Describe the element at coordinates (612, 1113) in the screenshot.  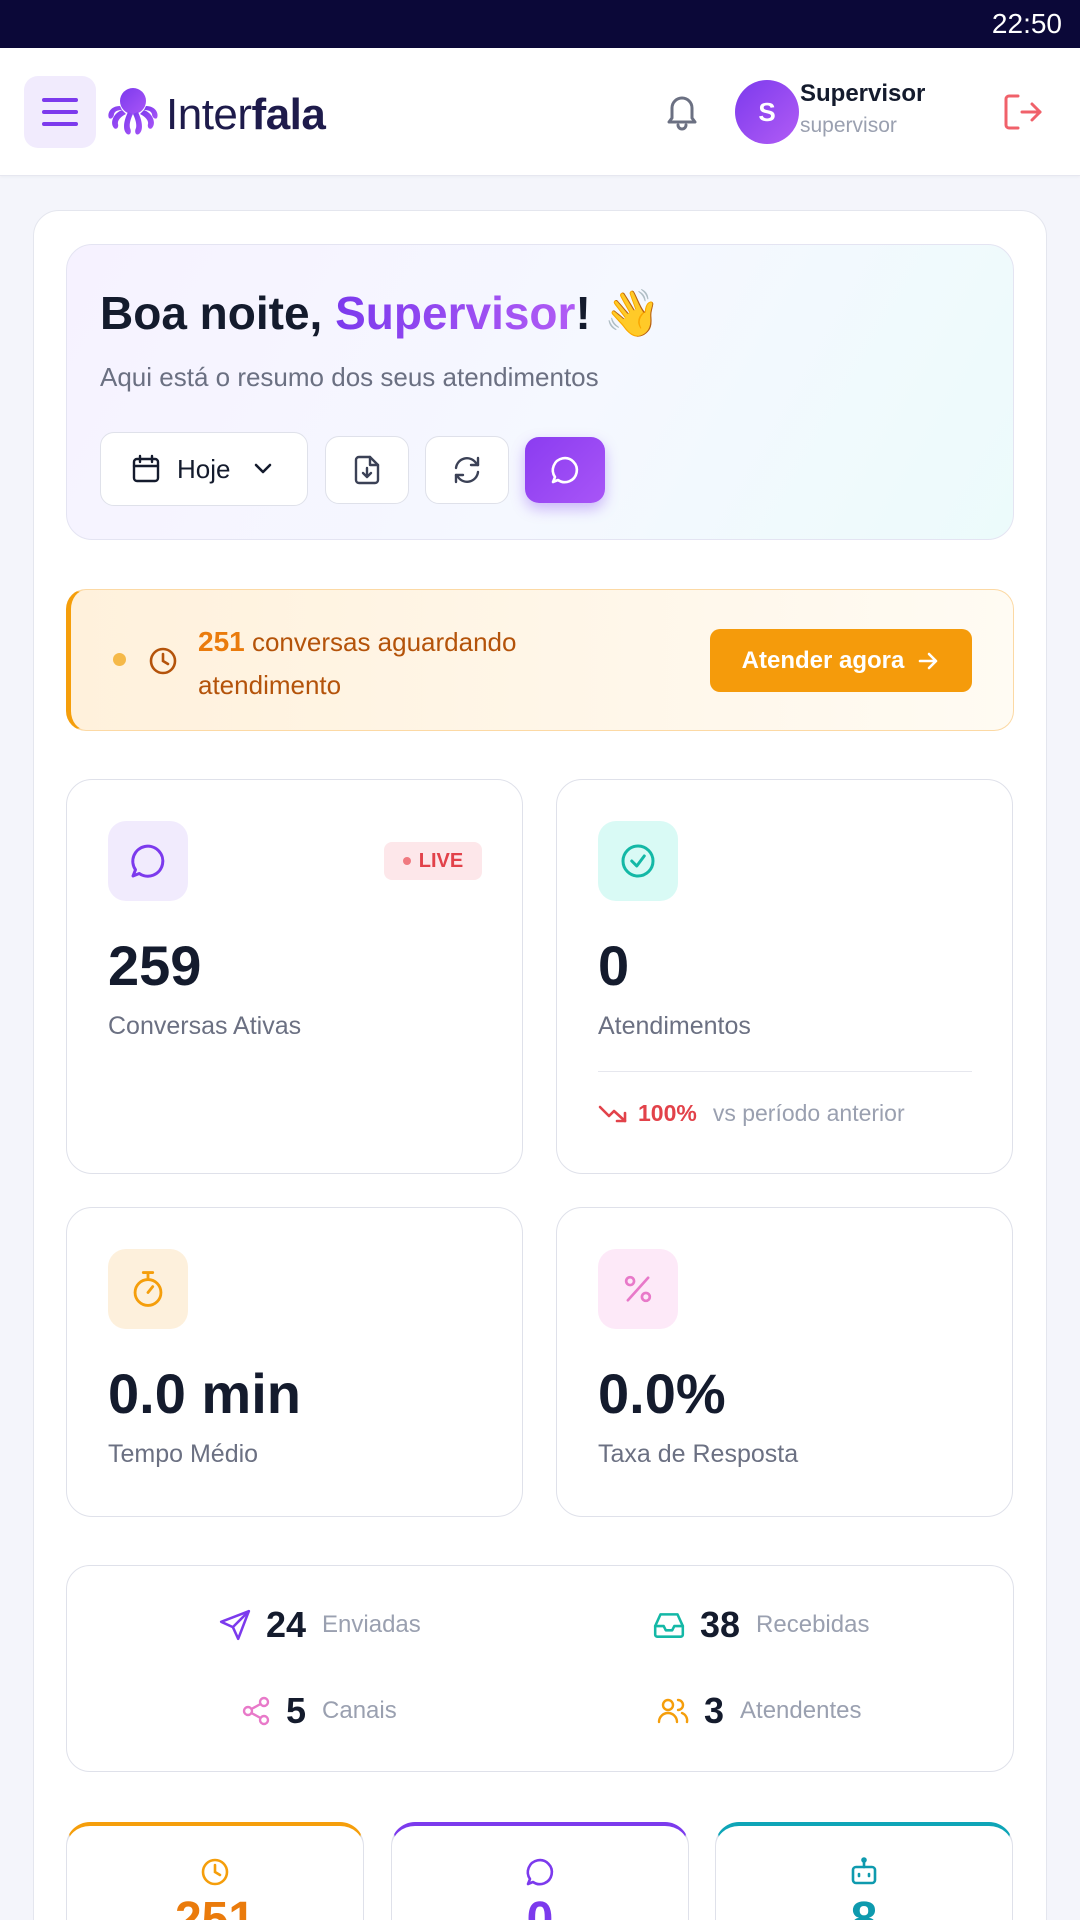
I see `trending-down-icon` at that location.